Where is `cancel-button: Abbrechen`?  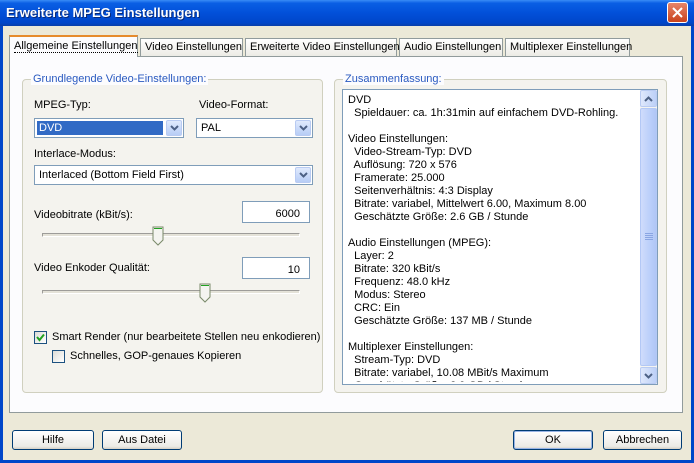
cancel-button: Abbrechen is located at coordinates (642, 440).